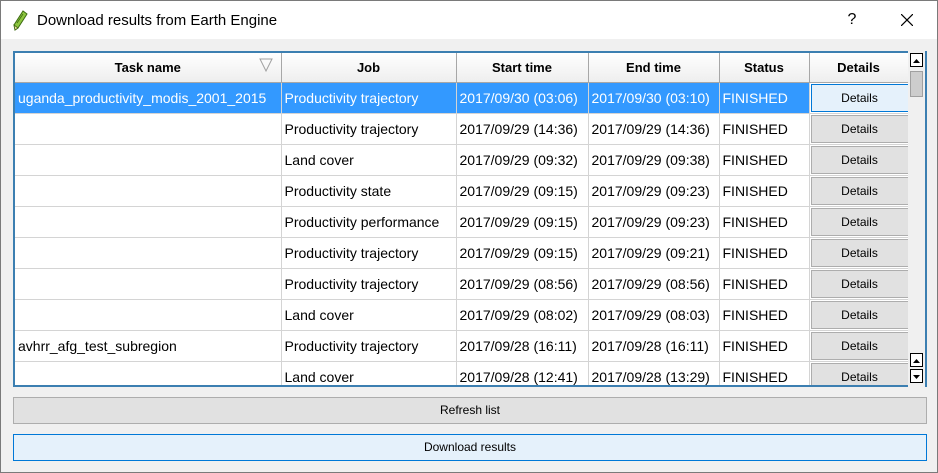 This screenshot has height=473, width=938. What do you see at coordinates (654, 253) in the screenshot?
I see `end-time-cell: 2017/09/29 (09:21)` at bounding box center [654, 253].